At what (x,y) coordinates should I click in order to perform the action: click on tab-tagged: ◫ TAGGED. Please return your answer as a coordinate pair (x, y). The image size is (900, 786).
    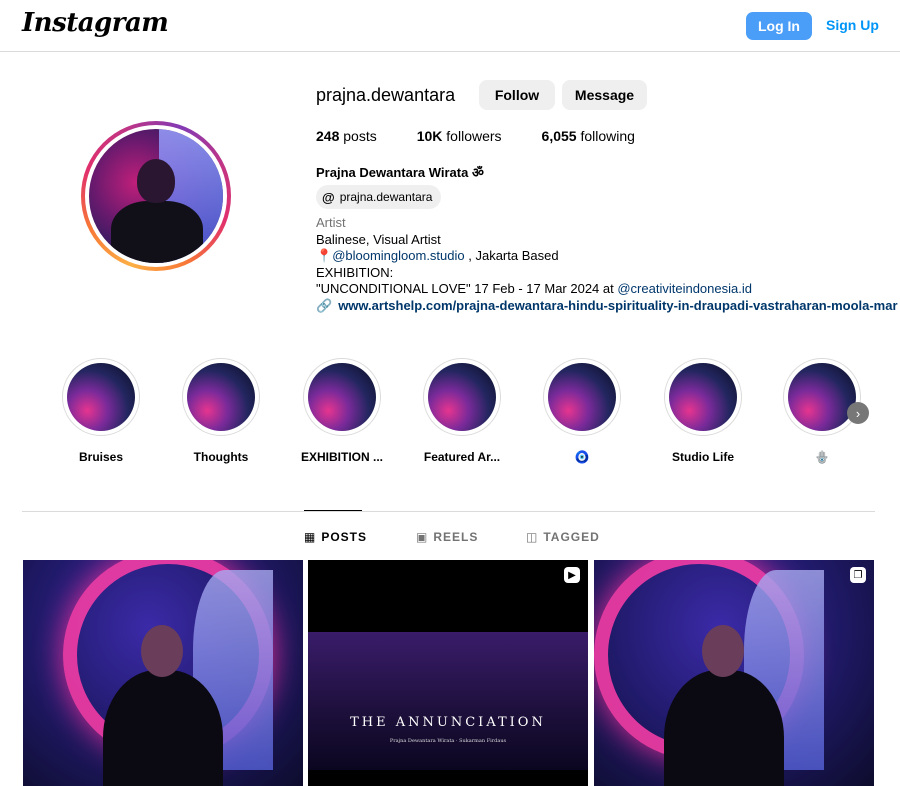
    Looking at the image, I should click on (563, 537).